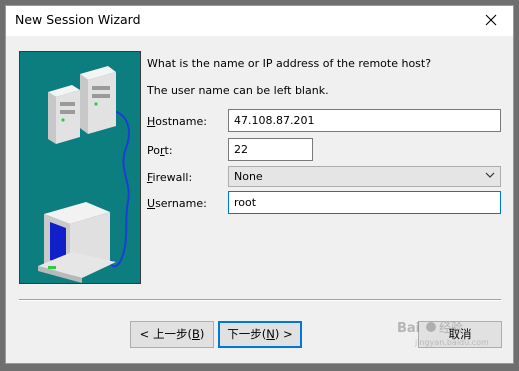  What do you see at coordinates (177, 121) in the screenshot?
I see `hostname-label: Hostname:` at bounding box center [177, 121].